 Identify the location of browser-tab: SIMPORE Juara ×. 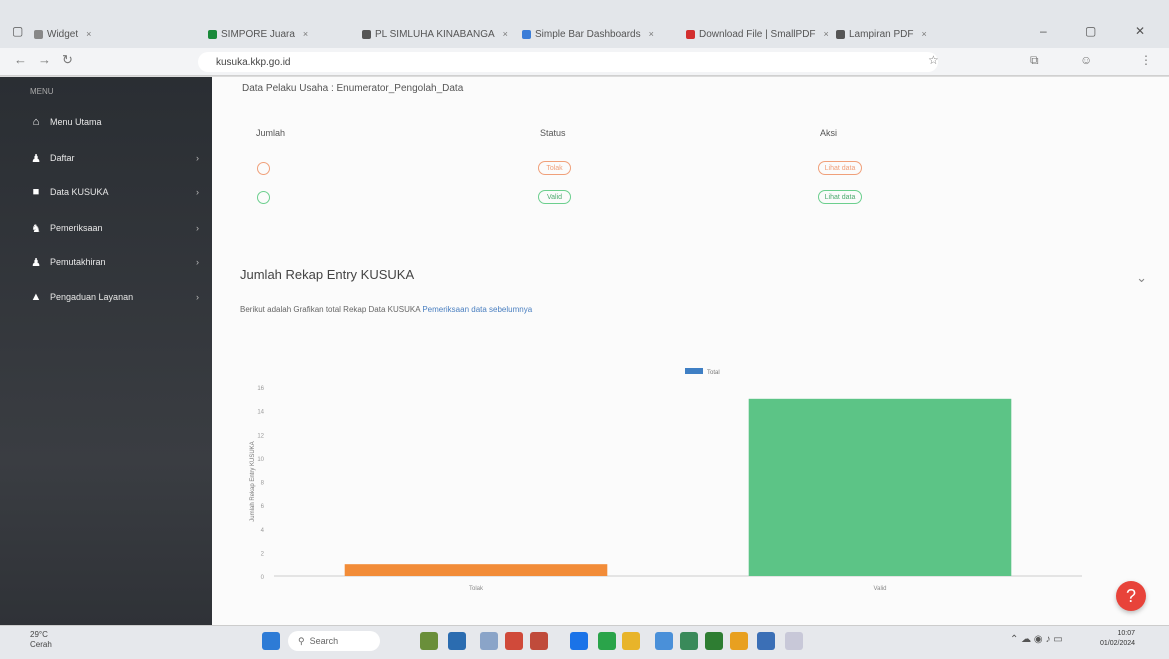
(258, 34).